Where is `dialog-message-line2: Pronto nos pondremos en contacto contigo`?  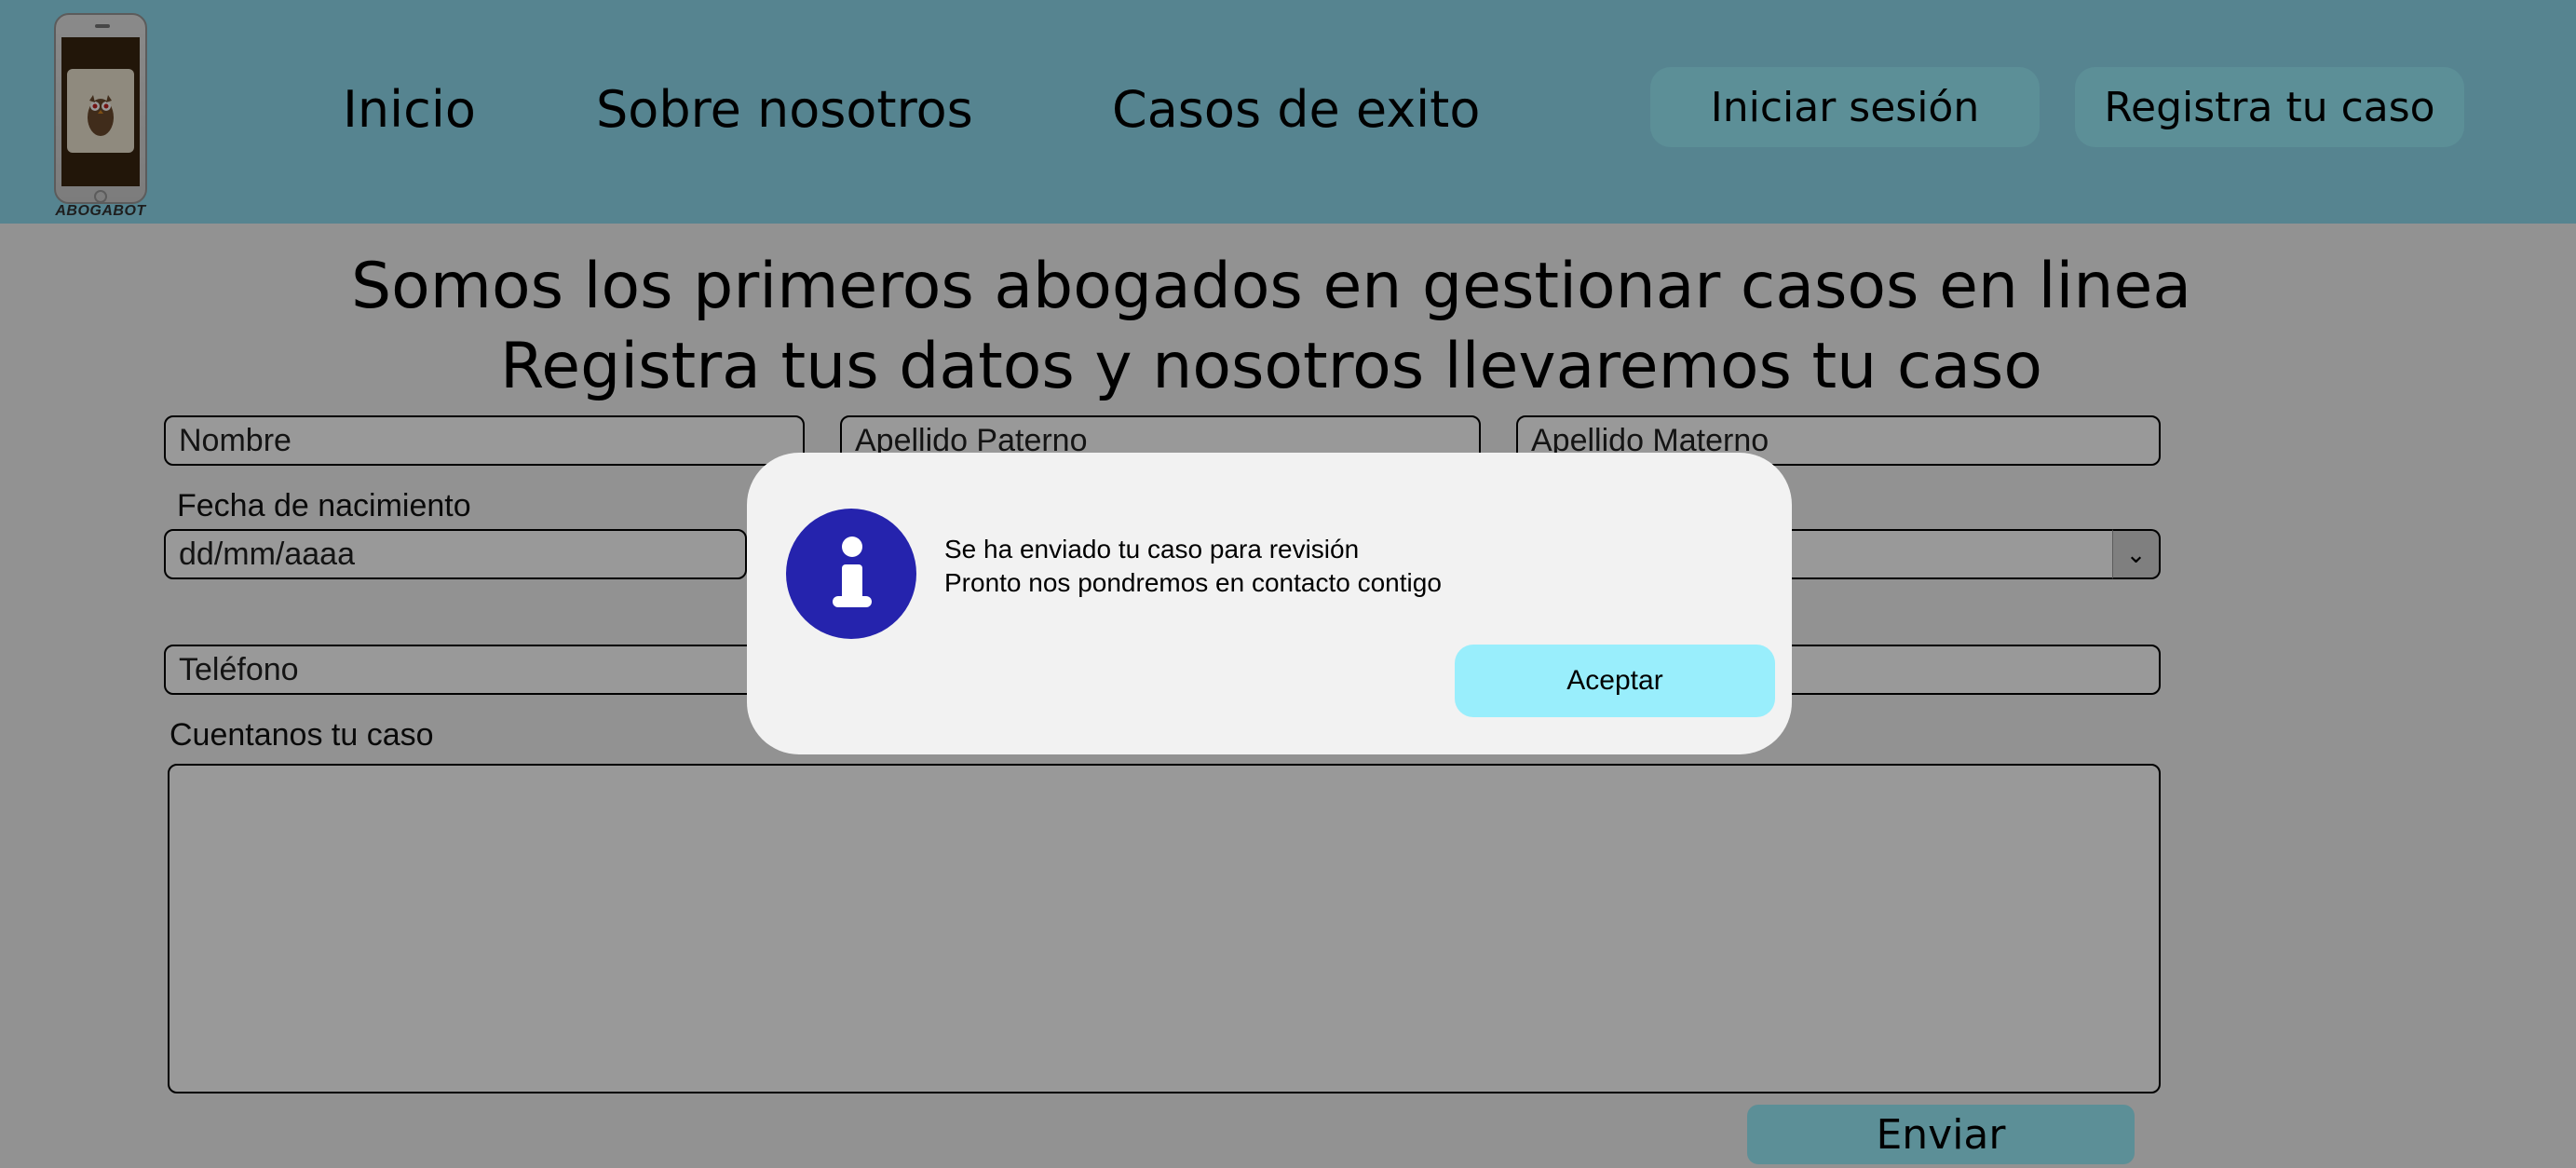
dialog-message-line2: Pronto nos pondremos en contacto contigo is located at coordinates (1193, 582).